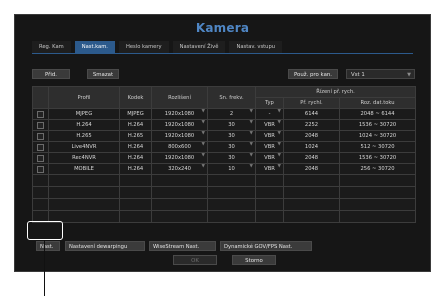 This screenshot has width=441, height=296. What do you see at coordinates (135, 97) in the screenshot?
I see `header-codec: Kodek` at bounding box center [135, 97].